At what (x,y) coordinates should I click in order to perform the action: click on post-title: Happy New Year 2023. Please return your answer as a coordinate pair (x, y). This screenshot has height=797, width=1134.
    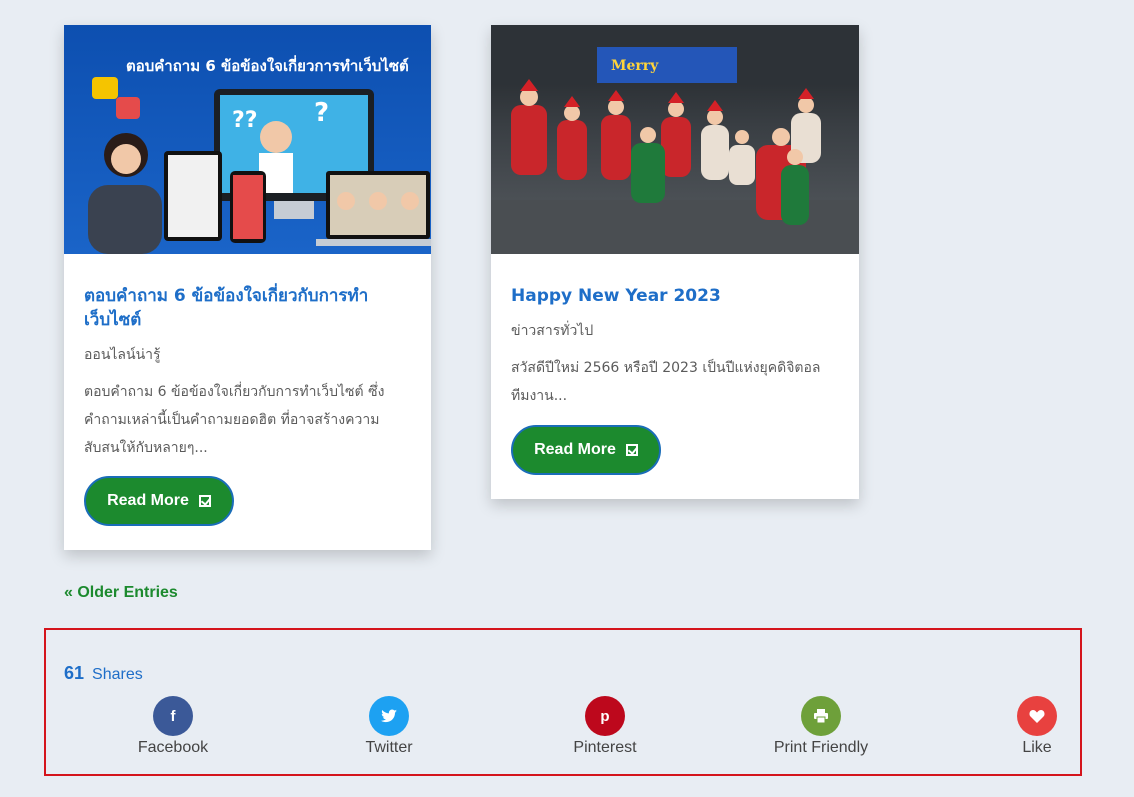
    Looking at the image, I should click on (675, 296).